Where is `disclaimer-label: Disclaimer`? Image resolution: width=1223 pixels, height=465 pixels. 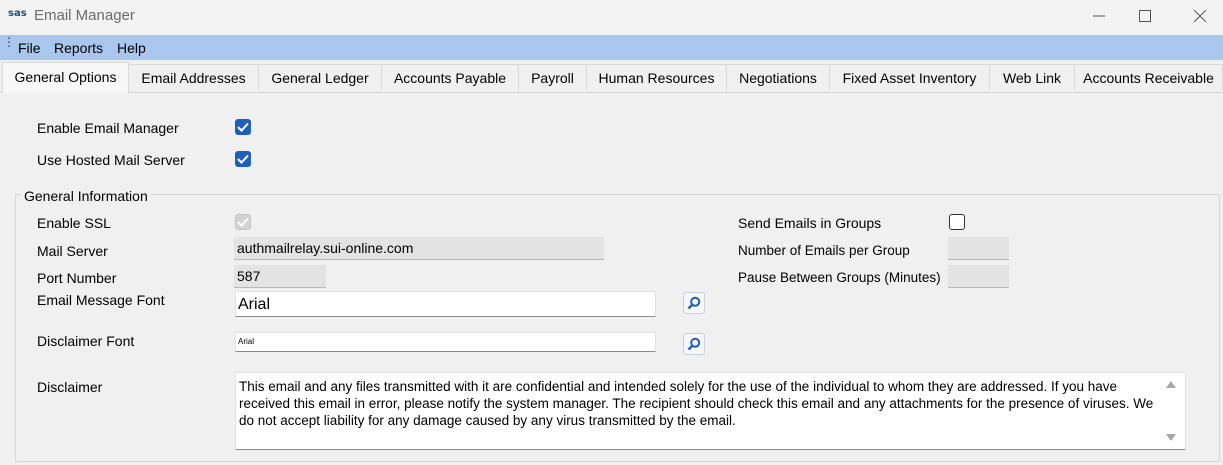 disclaimer-label: Disclaimer is located at coordinates (70, 387).